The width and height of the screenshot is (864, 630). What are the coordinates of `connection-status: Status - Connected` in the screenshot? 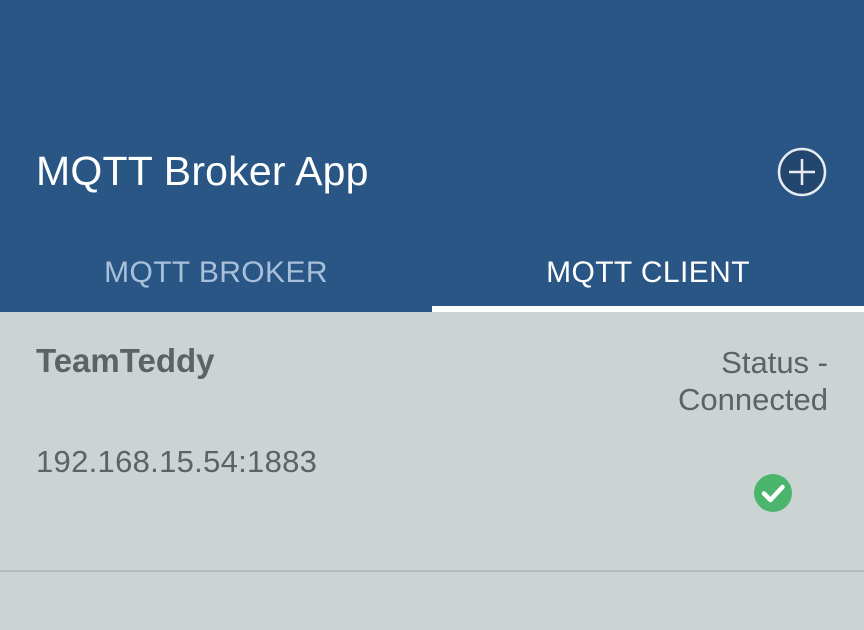 It's located at (698, 381).